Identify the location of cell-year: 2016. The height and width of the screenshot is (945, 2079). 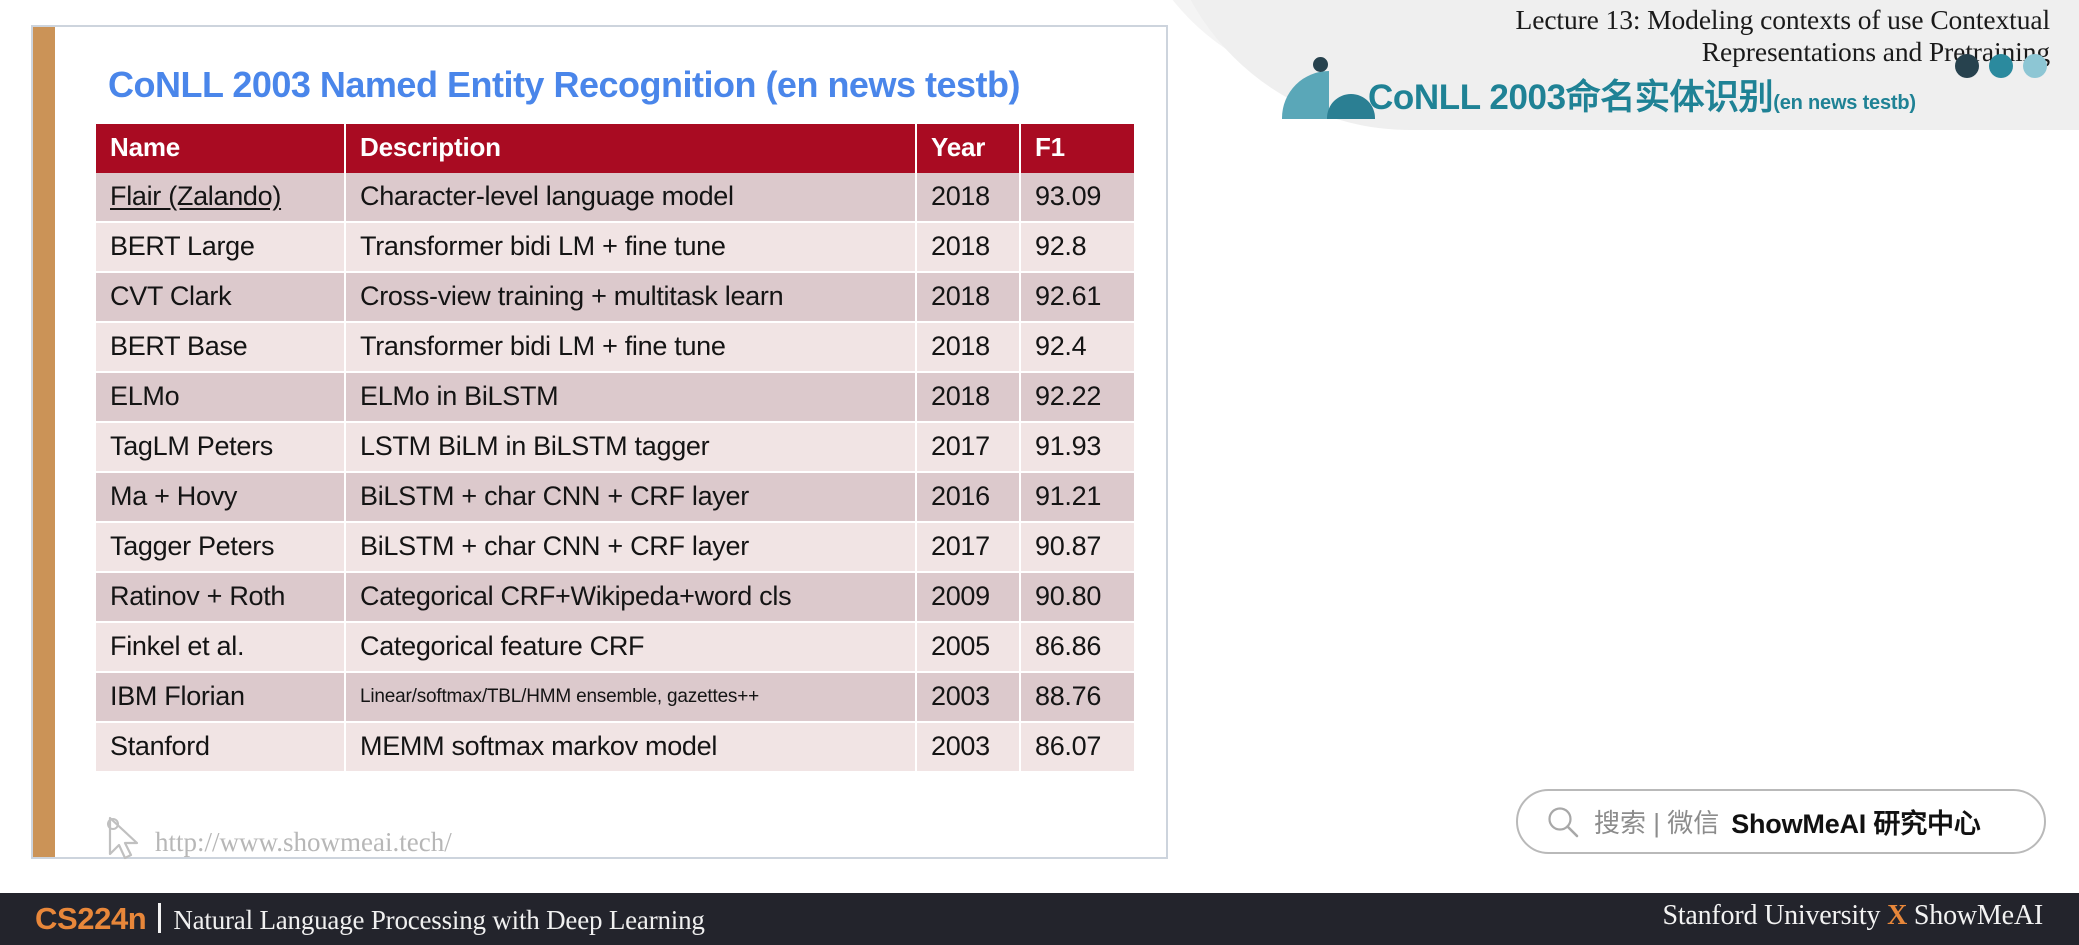
(968, 497).